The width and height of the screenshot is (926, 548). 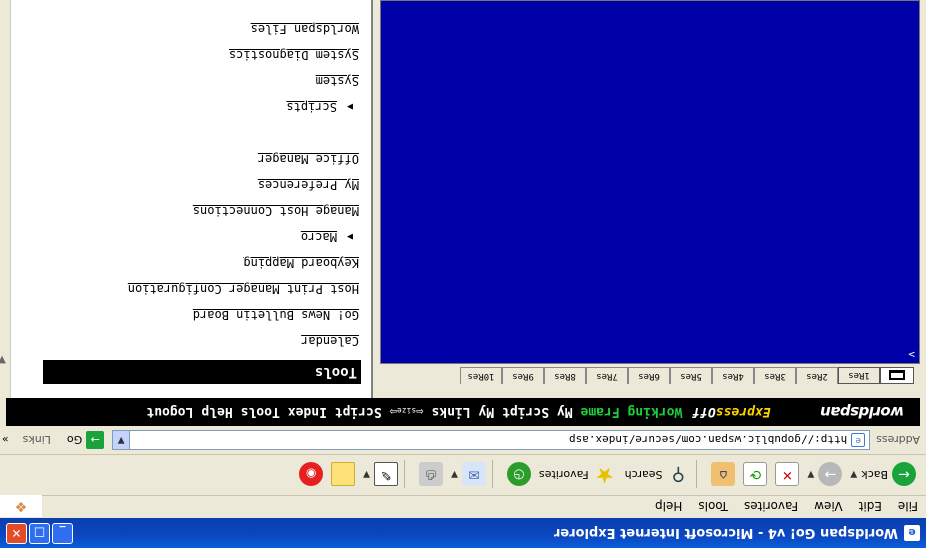 What do you see at coordinates (817, 375) in the screenshot?
I see `res-tab-2: 2Res` at bounding box center [817, 375].